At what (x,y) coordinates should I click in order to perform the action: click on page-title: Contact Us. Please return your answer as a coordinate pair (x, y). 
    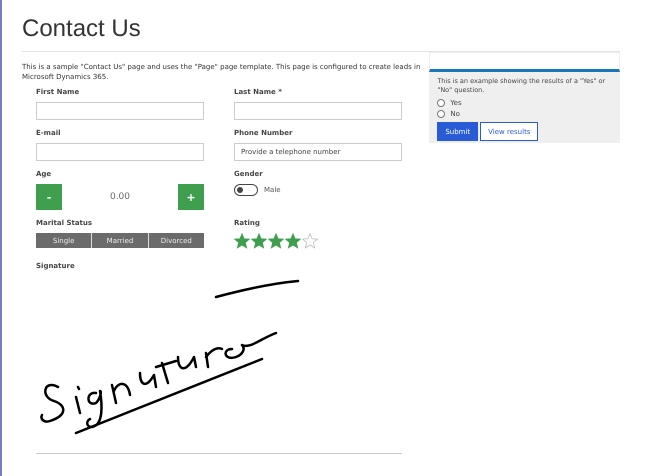
    Looking at the image, I should click on (82, 29).